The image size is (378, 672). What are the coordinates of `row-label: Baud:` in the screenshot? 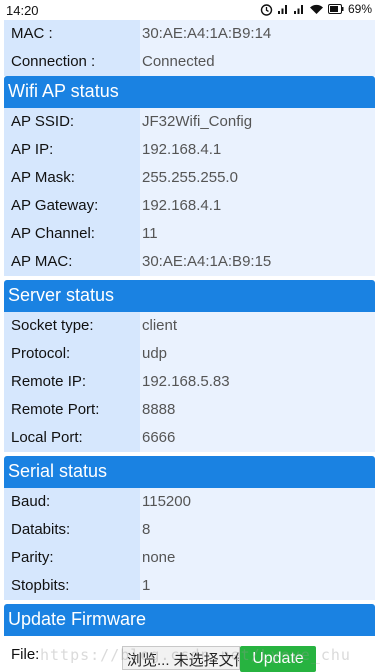 It's located at (31, 501).